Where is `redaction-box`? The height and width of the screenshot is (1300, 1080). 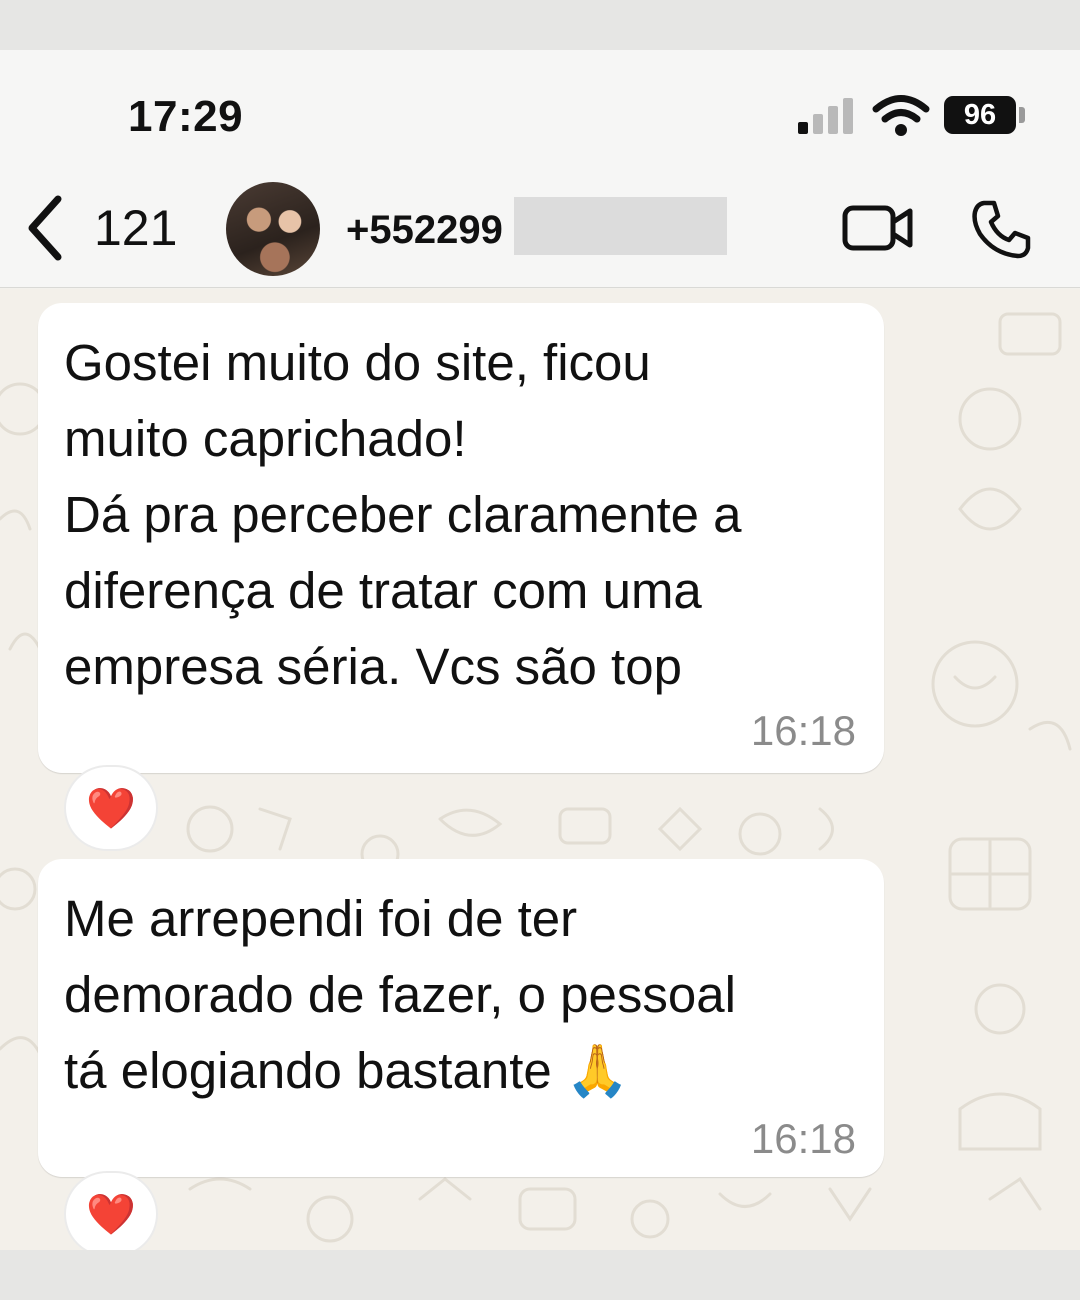 redaction-box is located at coordinates (620, 226).